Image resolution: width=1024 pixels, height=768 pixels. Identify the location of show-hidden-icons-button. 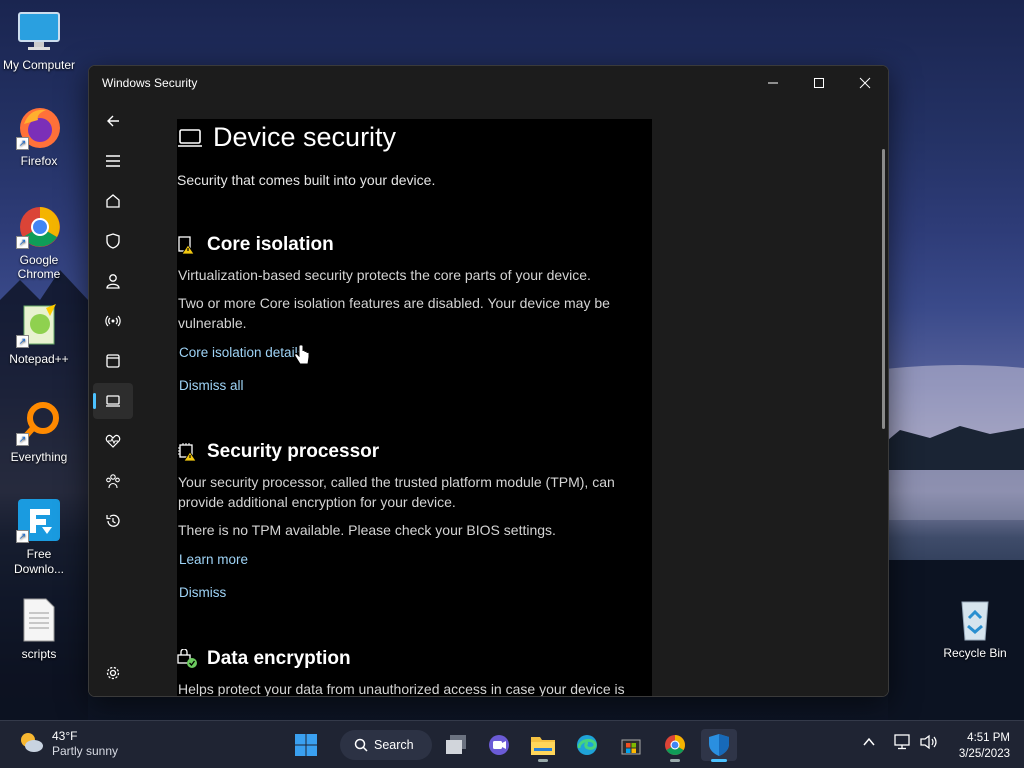
(869, 744).